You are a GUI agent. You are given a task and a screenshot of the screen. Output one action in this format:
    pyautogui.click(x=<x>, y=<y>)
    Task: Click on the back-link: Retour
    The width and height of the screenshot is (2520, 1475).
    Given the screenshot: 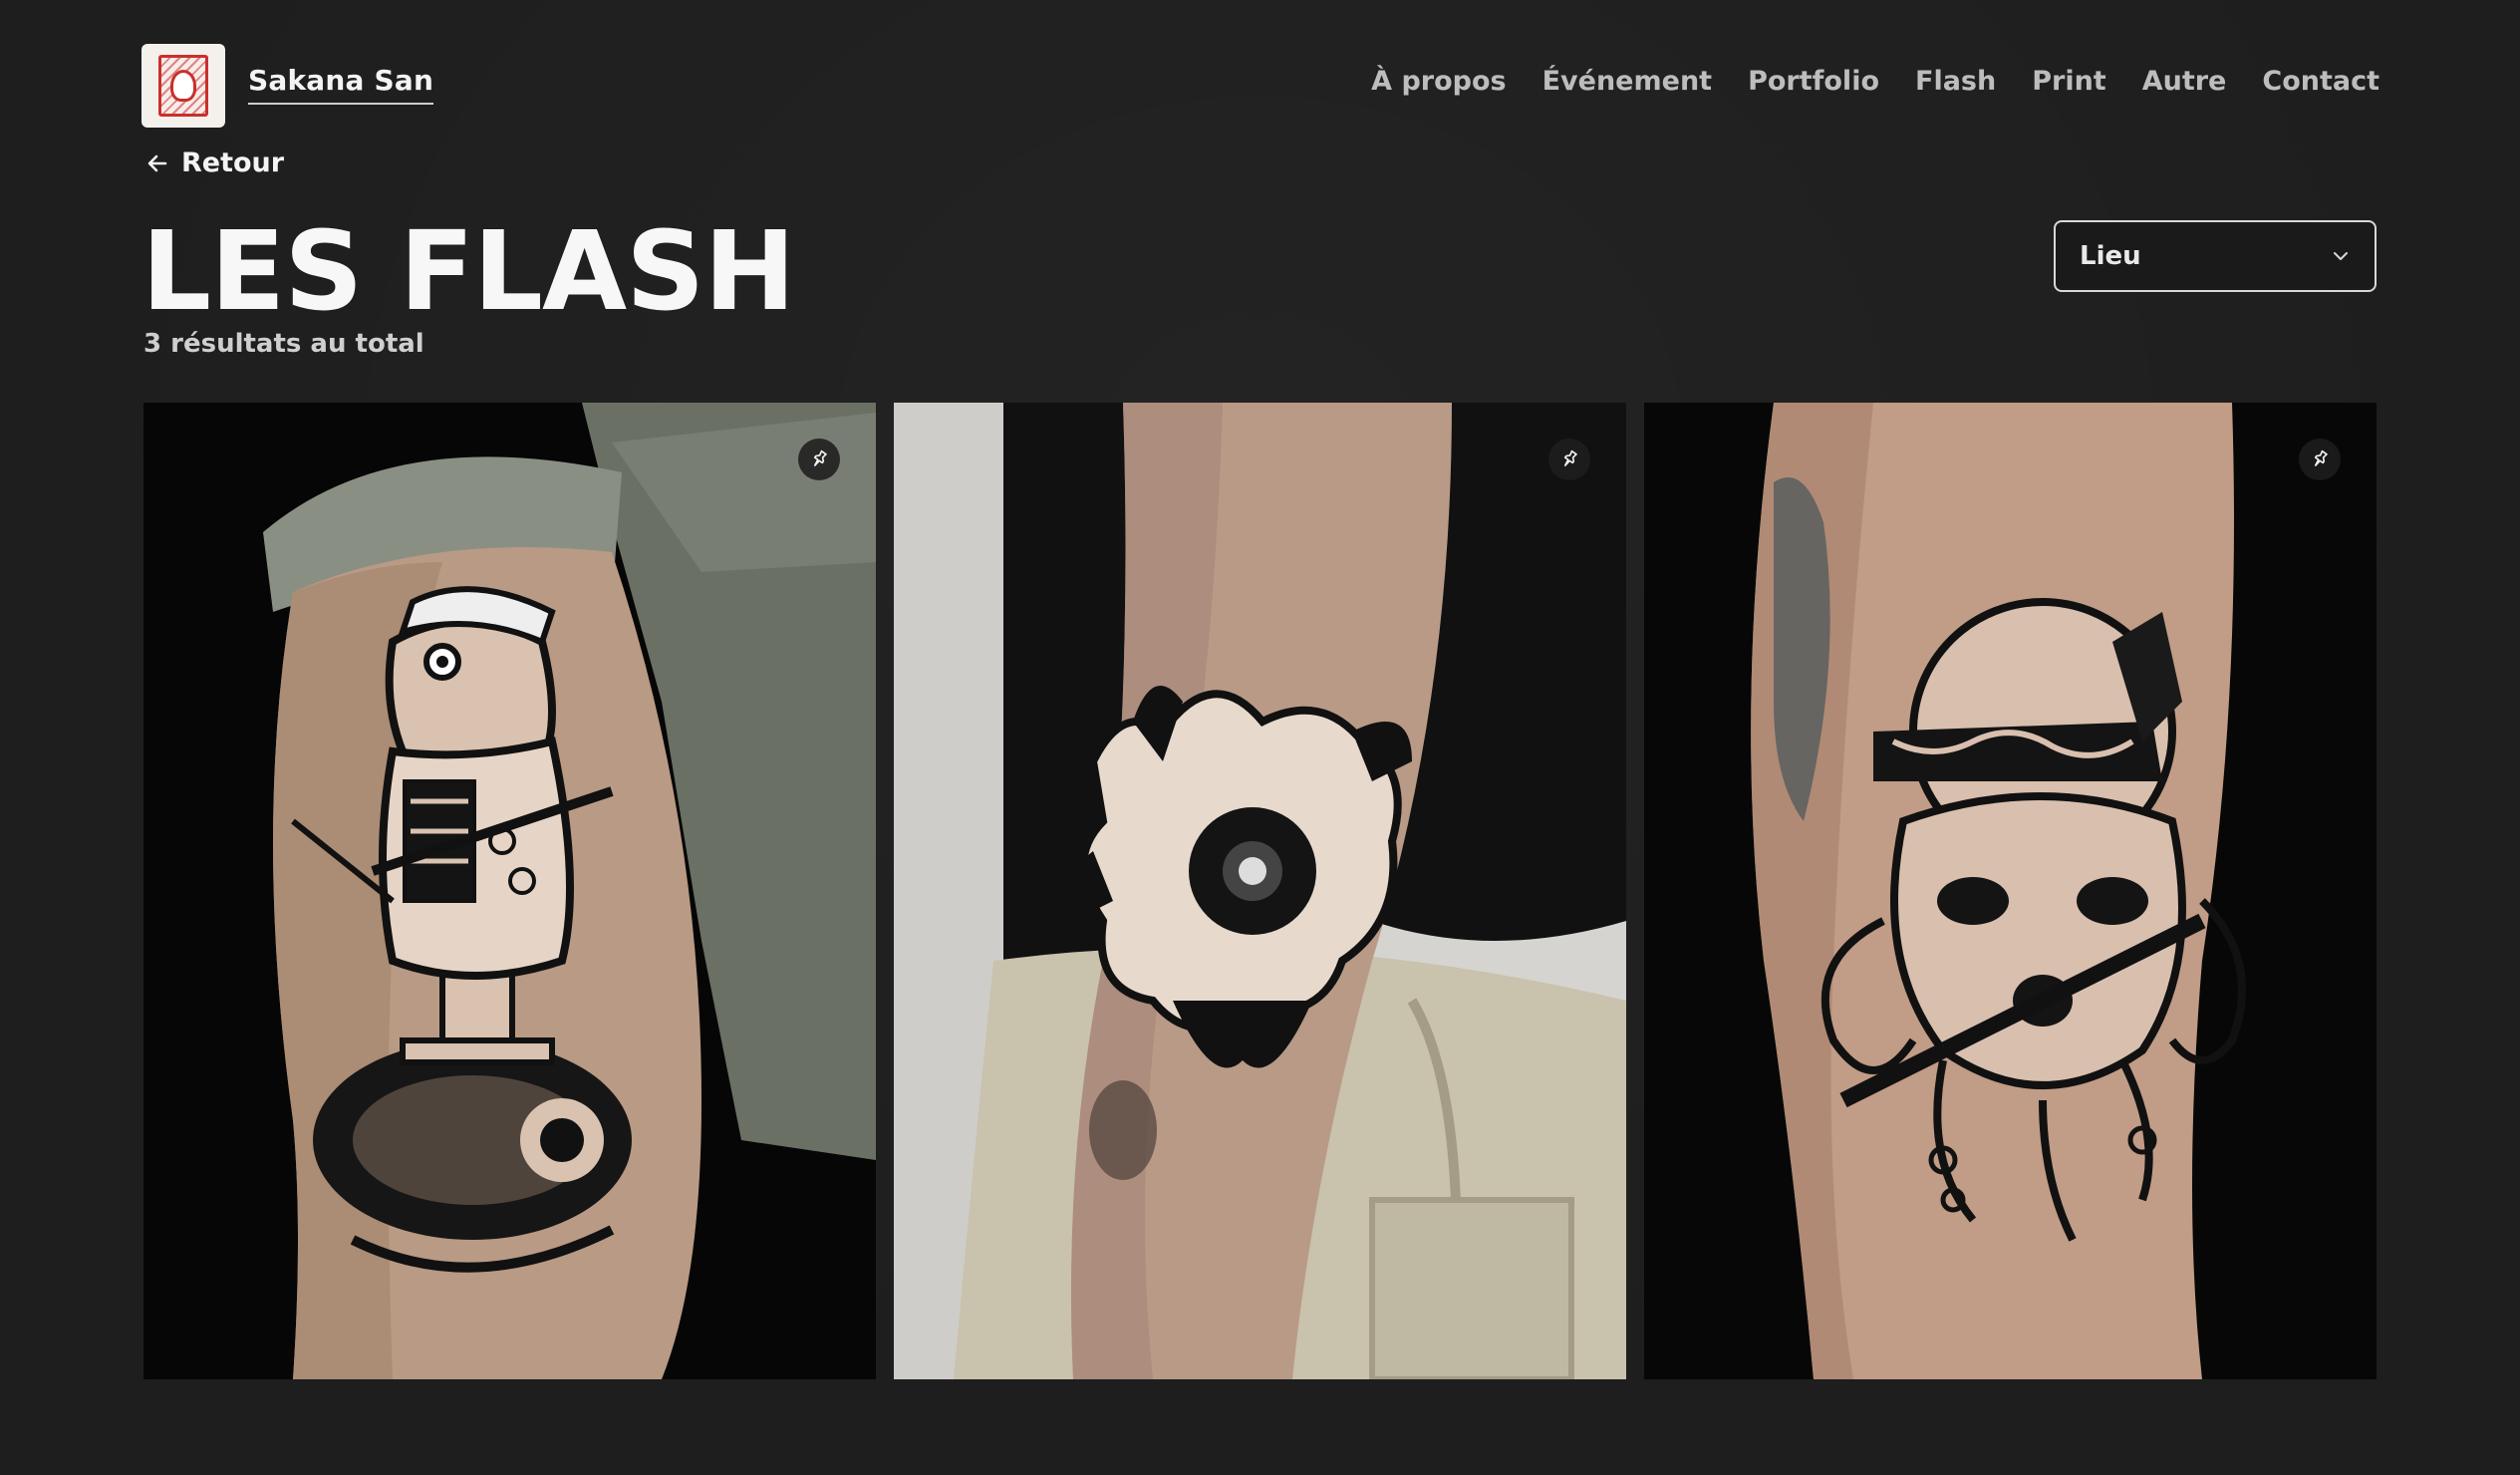 What is the action you would take?
    pyautogui.click(x=214, y=163)
    